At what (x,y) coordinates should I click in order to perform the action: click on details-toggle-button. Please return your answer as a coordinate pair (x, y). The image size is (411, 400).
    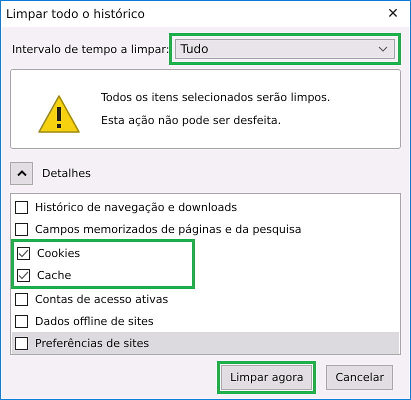
    Looking at the image, I should click on (21, 173).